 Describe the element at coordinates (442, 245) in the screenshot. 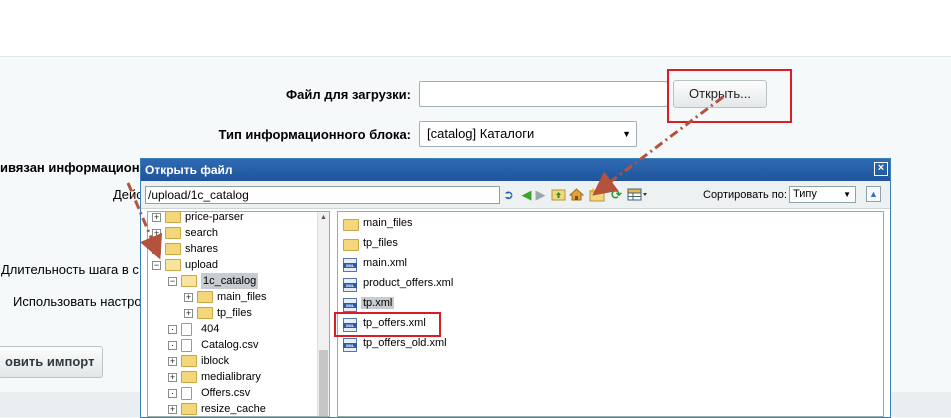

I see `file-item-tp-files: tp_files` at that location.